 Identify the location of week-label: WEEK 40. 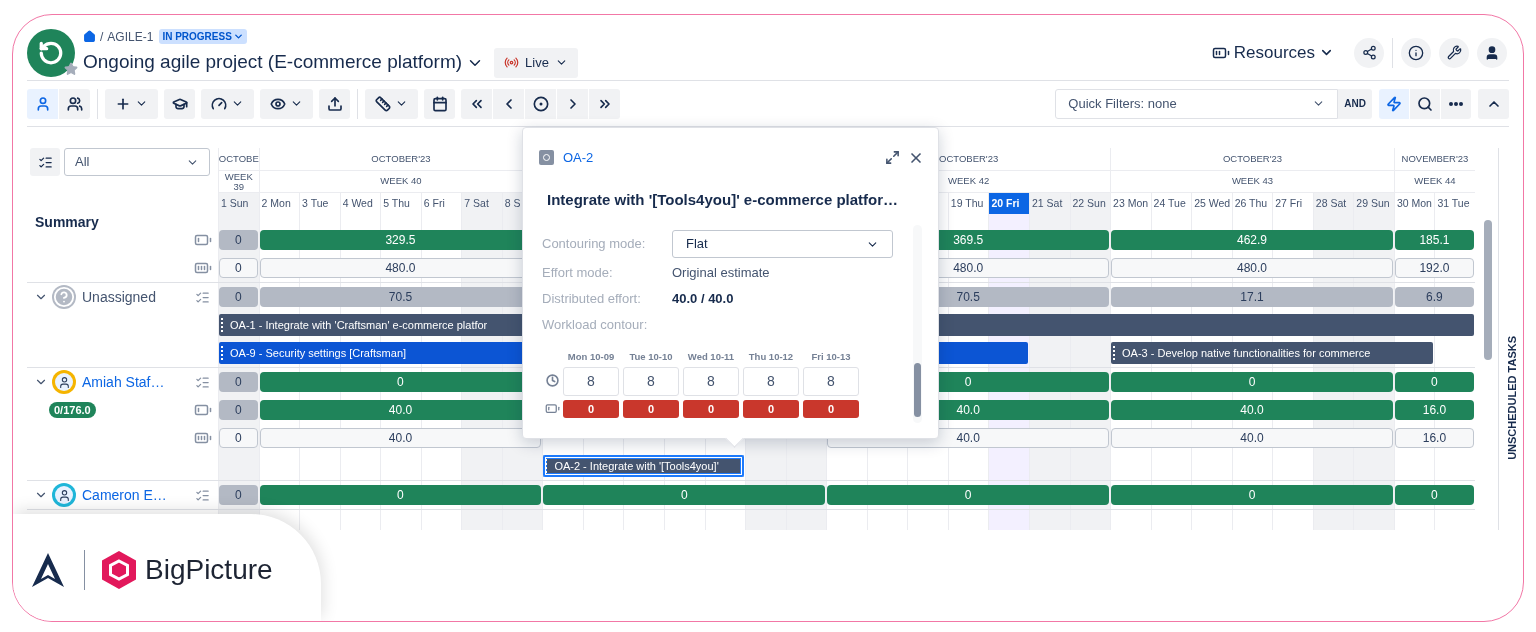
(401, 181).